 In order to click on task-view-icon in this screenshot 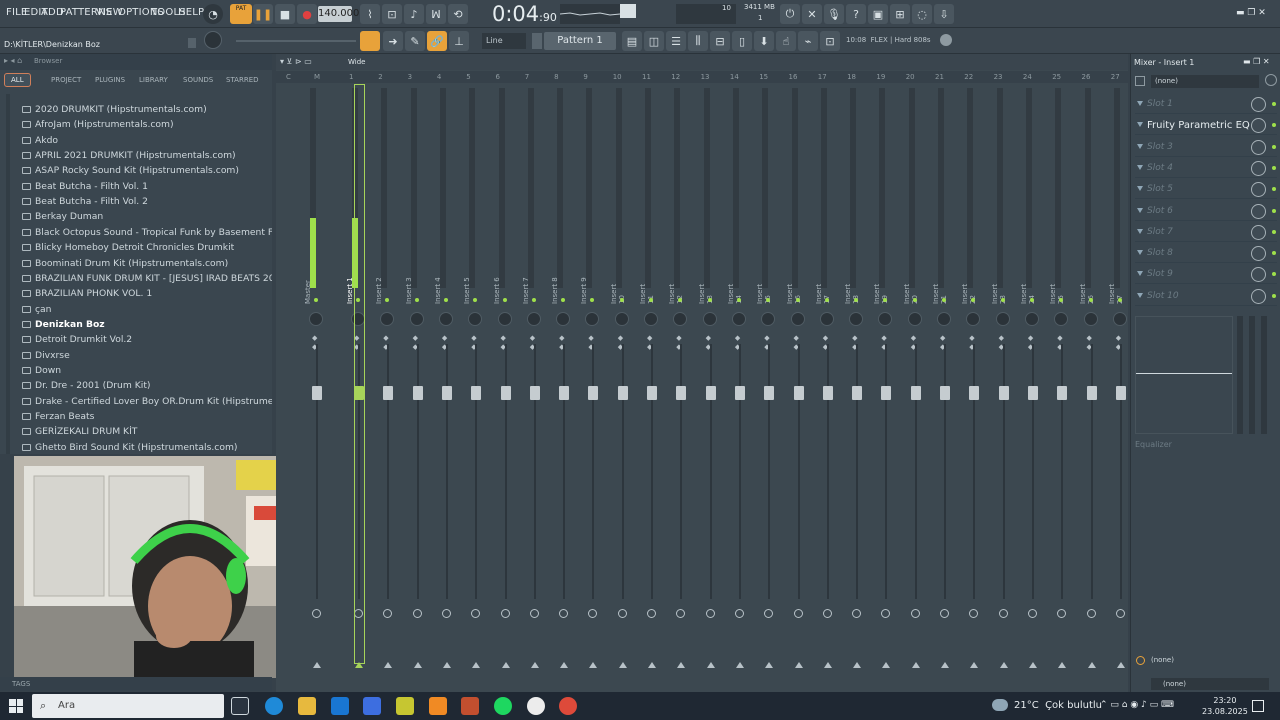, I will do `click(240, 706)`.